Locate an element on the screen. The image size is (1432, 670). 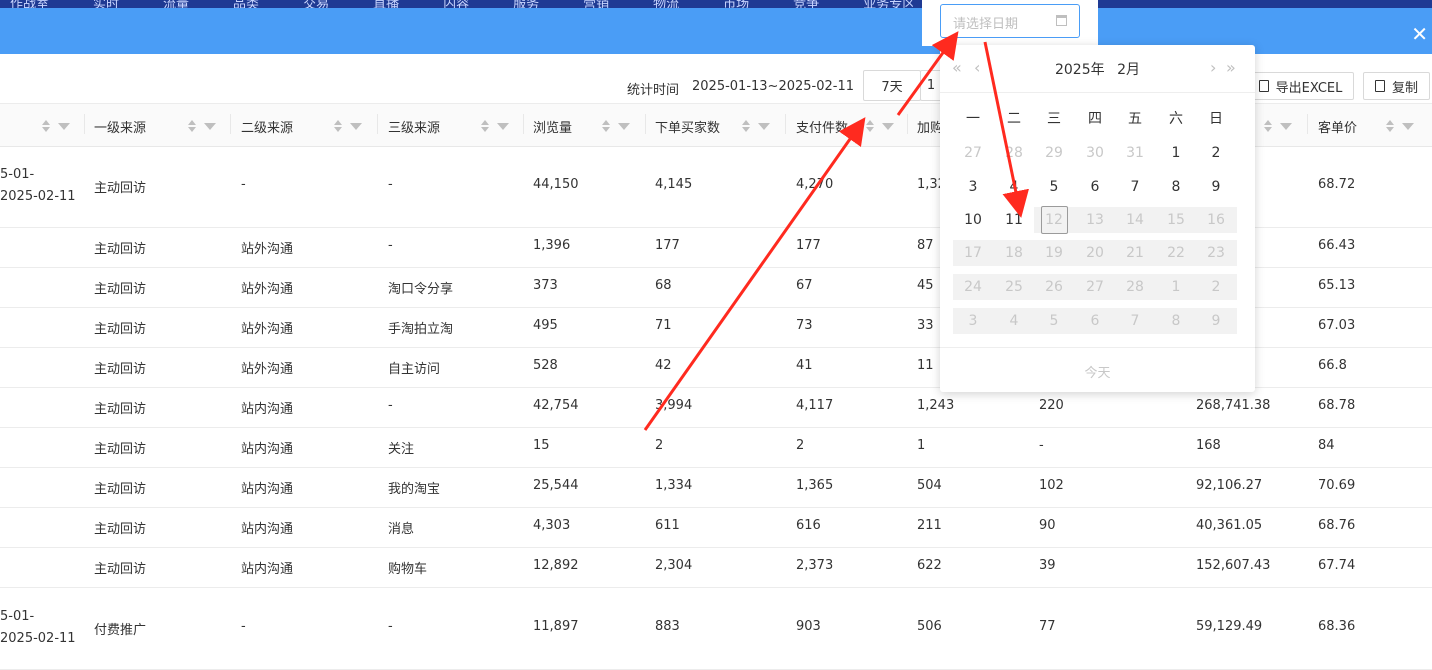
col-tools-unit-price is located at coordinates (1400, 127).